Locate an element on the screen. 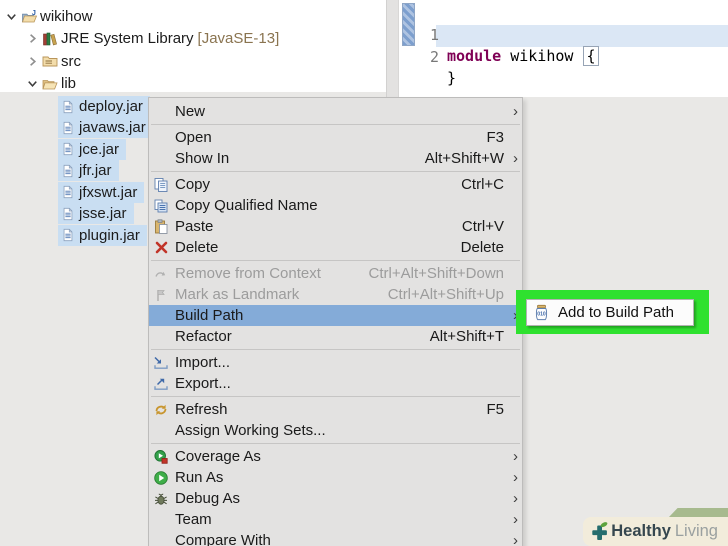 Image resolution: width=728 pixels, height=546 pixels. library-icon is located at coordinates (51, 39).